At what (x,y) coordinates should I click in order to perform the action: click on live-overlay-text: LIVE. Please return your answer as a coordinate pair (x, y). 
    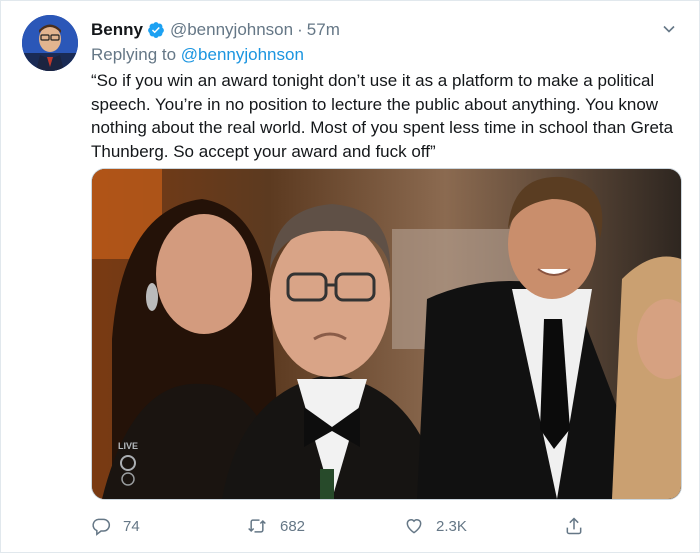
    Looking at the image, I should click on (128, 446).